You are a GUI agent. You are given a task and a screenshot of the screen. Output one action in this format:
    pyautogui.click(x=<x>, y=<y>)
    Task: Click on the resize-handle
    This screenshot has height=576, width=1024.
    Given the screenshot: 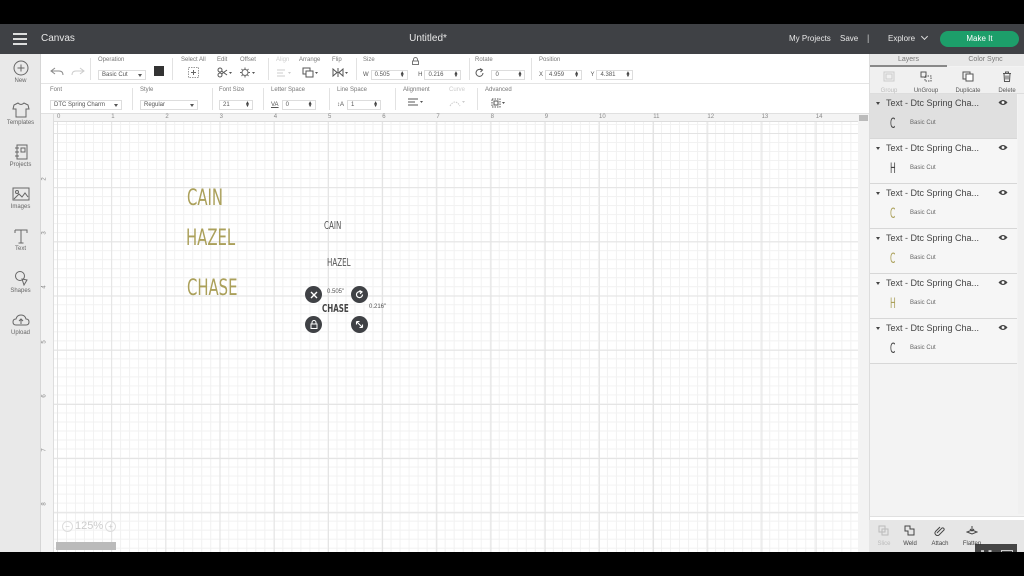 What is the action you would take?
    pyautogui.click(x=359, y=324)
    